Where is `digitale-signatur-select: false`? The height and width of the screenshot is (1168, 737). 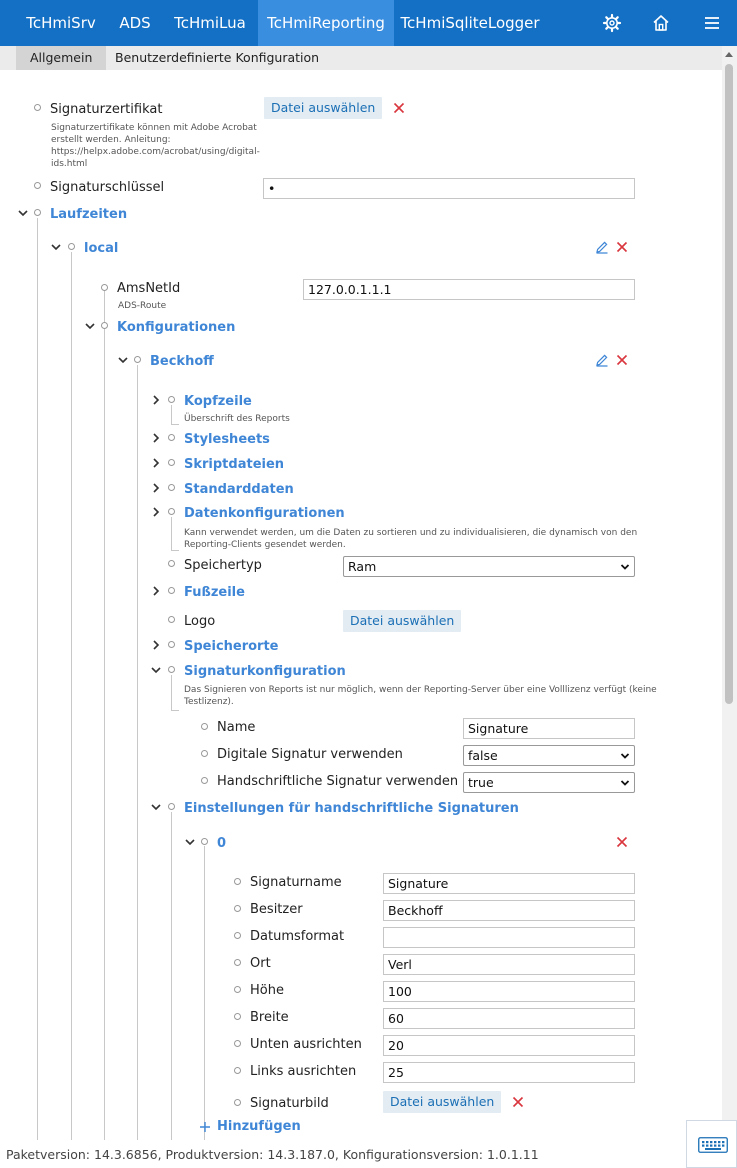 digitale-signatur-select: false is located at coordinates (549, 755).